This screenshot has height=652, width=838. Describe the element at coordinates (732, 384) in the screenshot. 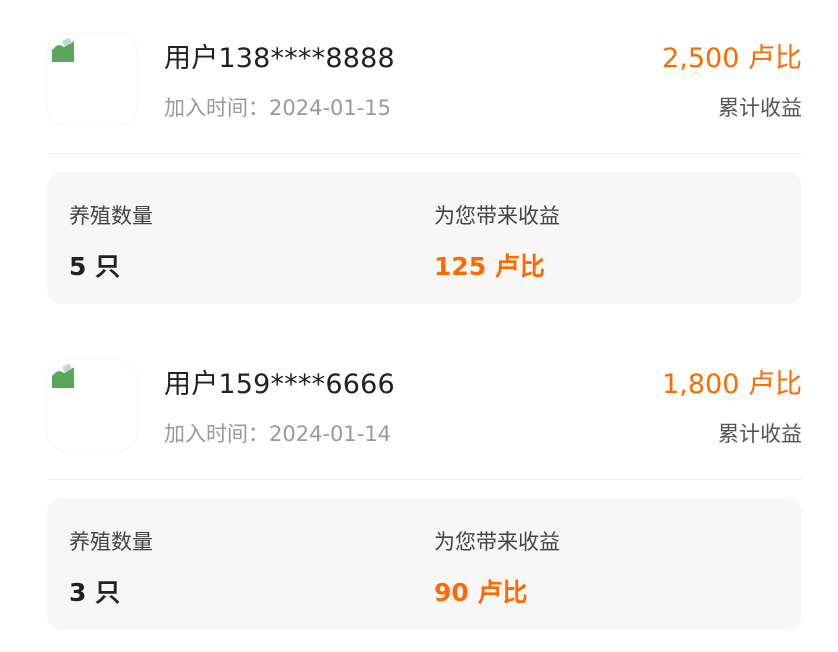

I see `total-earnings: 1,800 卢比` at that location.